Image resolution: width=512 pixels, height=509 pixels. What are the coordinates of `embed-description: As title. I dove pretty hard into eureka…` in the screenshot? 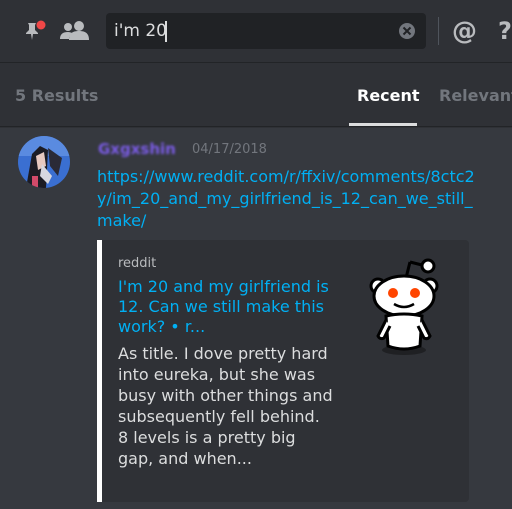 It's located at (225, 406).